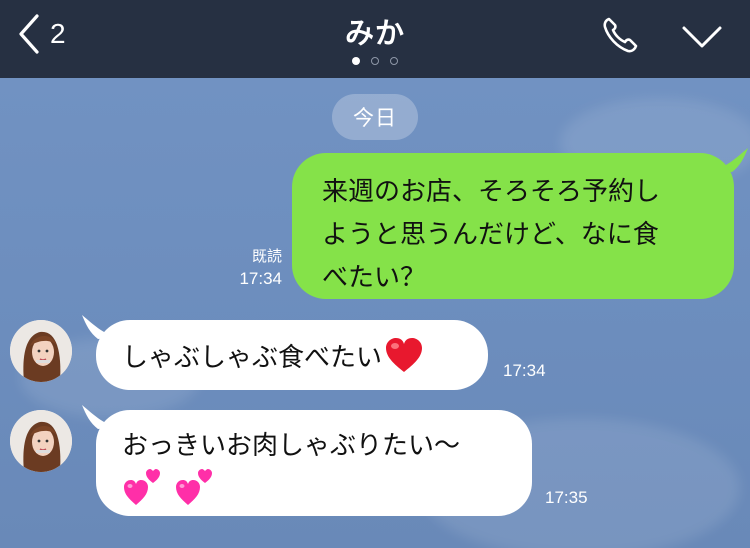  Describe the element at coordinates (490, 235) in the screenshot. I see `message-line: ようと思うんだけど、なに食` at that location.